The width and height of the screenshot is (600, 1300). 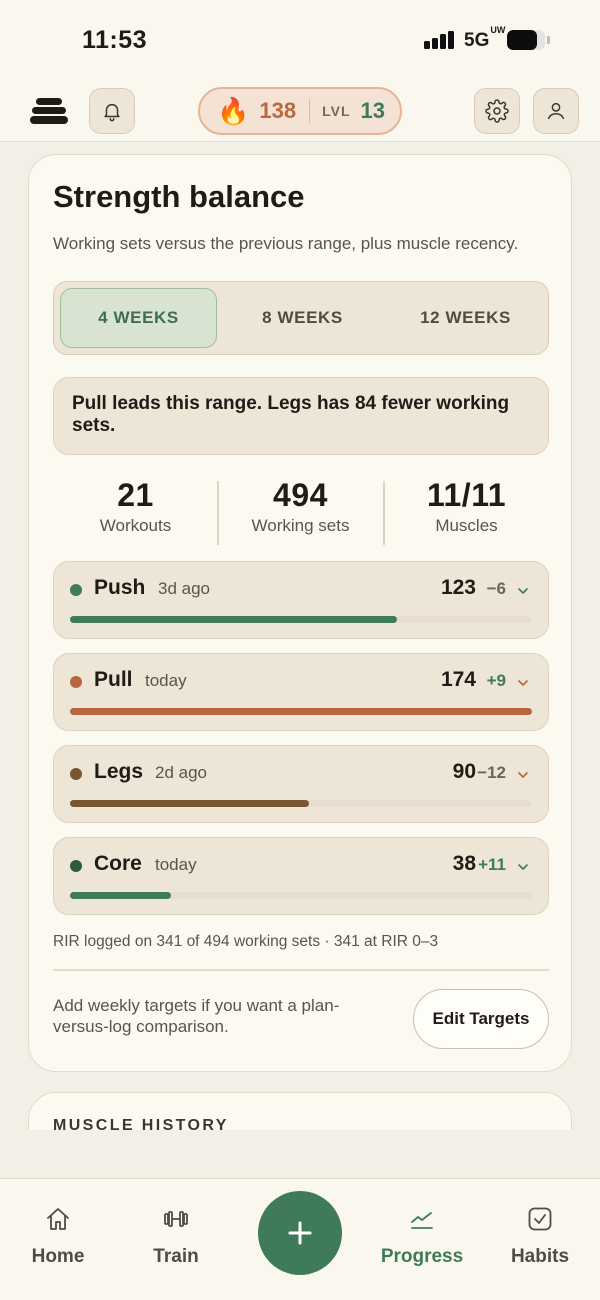 What do you see at coordinates (477, 40) in the screenshot?
I see `network-type: 5G` at bounding box center [477, 40].